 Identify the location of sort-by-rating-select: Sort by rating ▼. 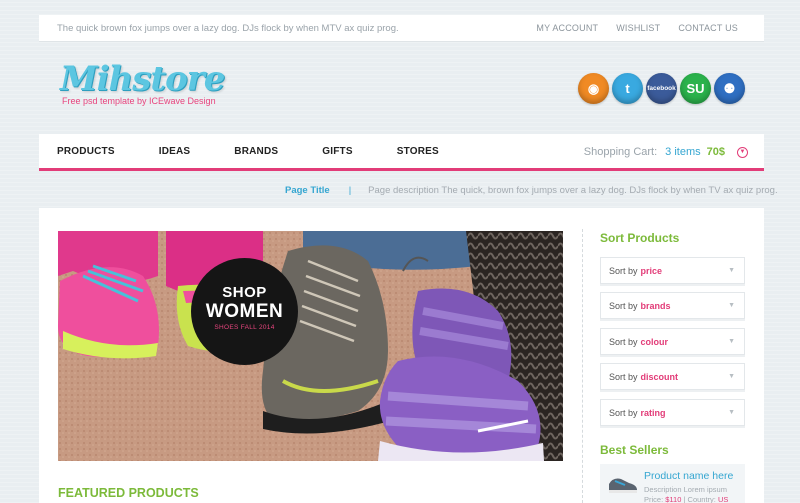
(672, 412).